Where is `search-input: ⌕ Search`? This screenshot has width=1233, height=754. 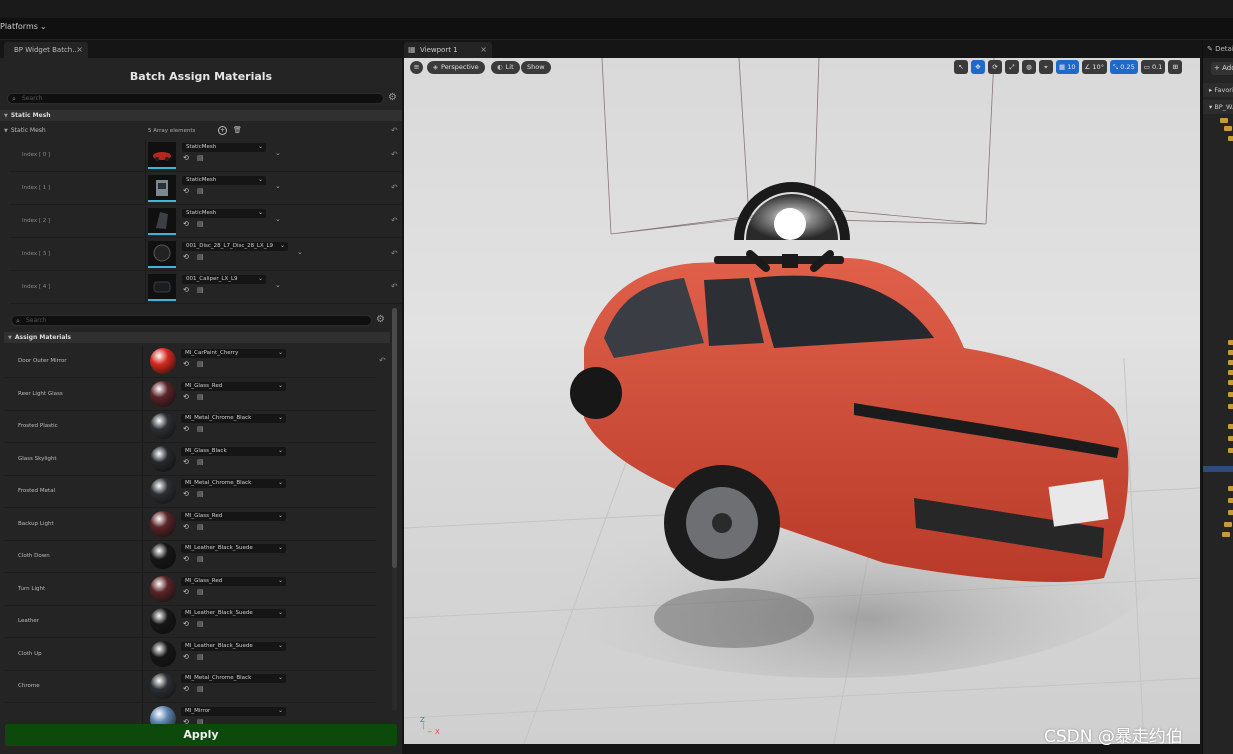 search-input: ⌕ Search is located at coordinates (191, 320).